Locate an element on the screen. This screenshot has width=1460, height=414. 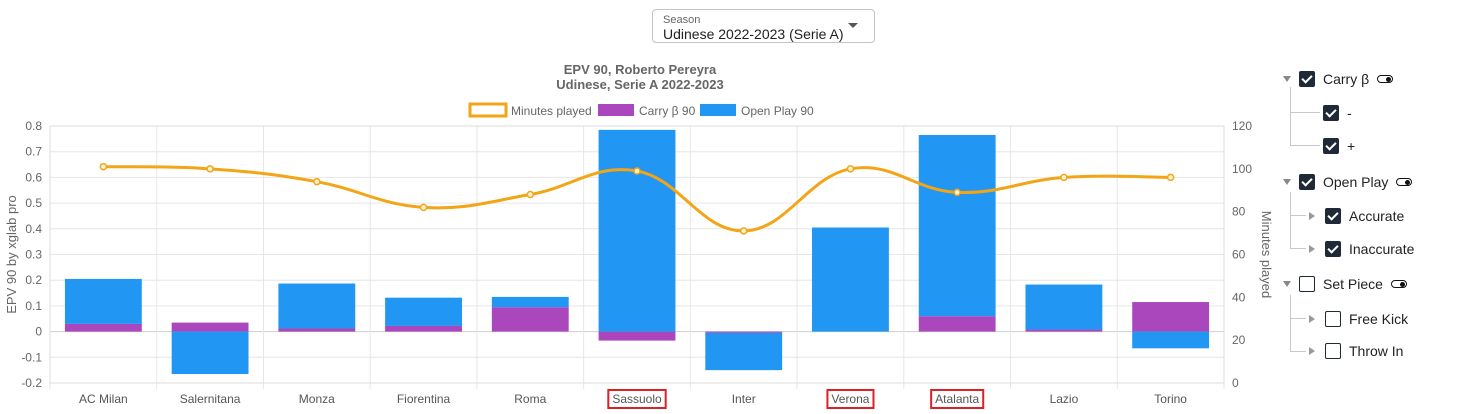
carry-plus-checkbox is located at coordinates (1331, 146).